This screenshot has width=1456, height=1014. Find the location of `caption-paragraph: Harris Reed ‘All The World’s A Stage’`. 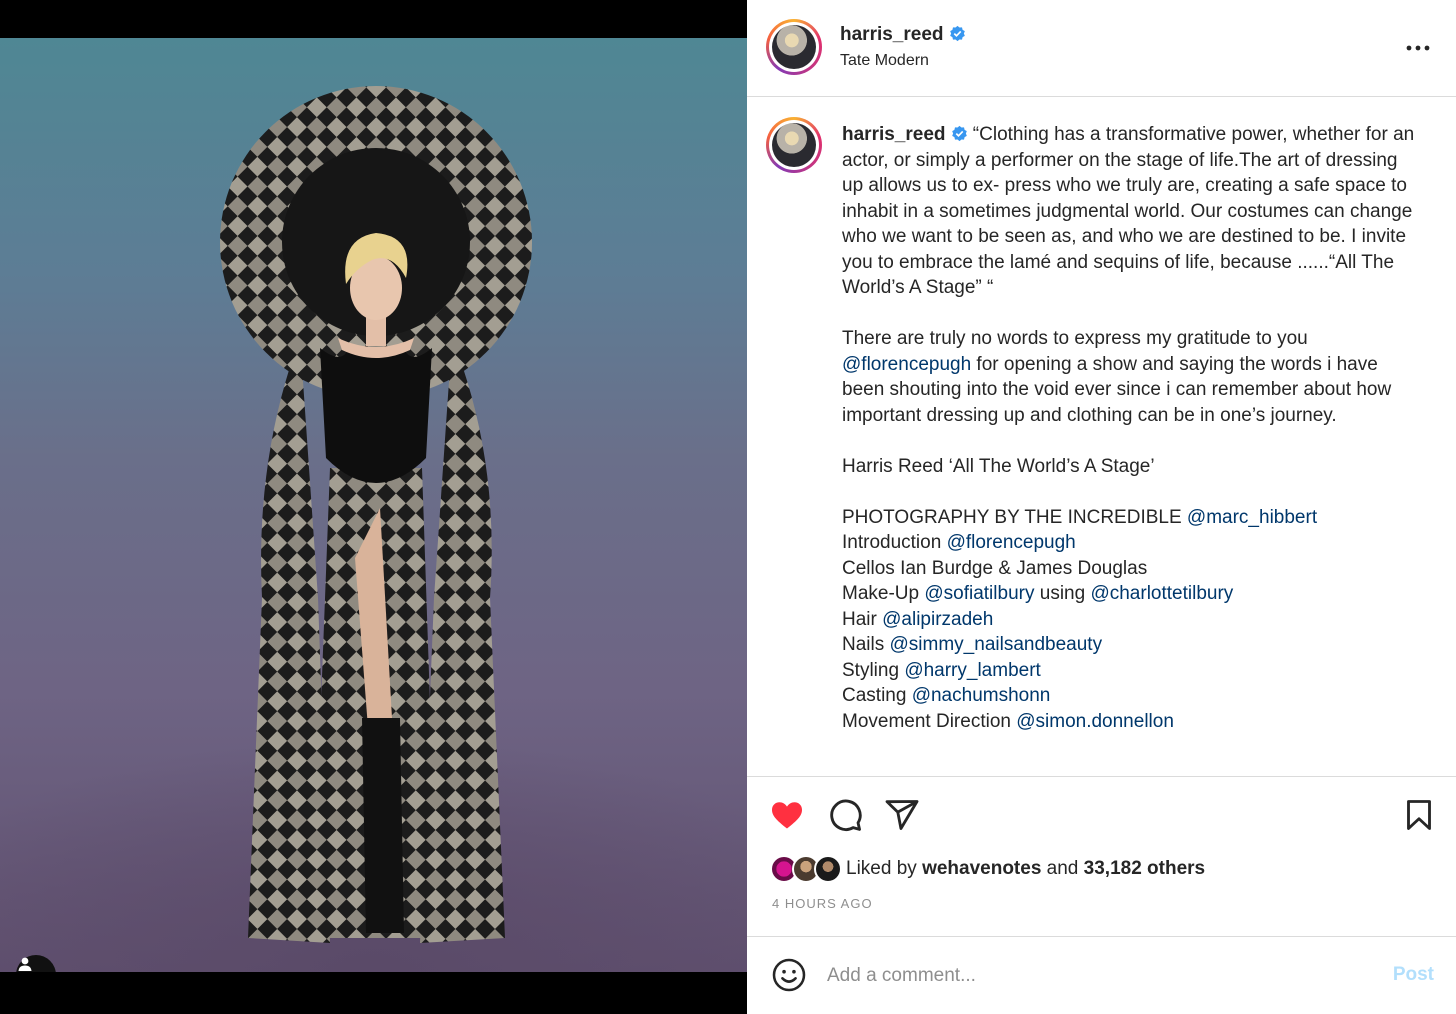

caption-paragraph: Harris Reed ‘All The World’s A Stage’ is located at coordinates (998, 466).